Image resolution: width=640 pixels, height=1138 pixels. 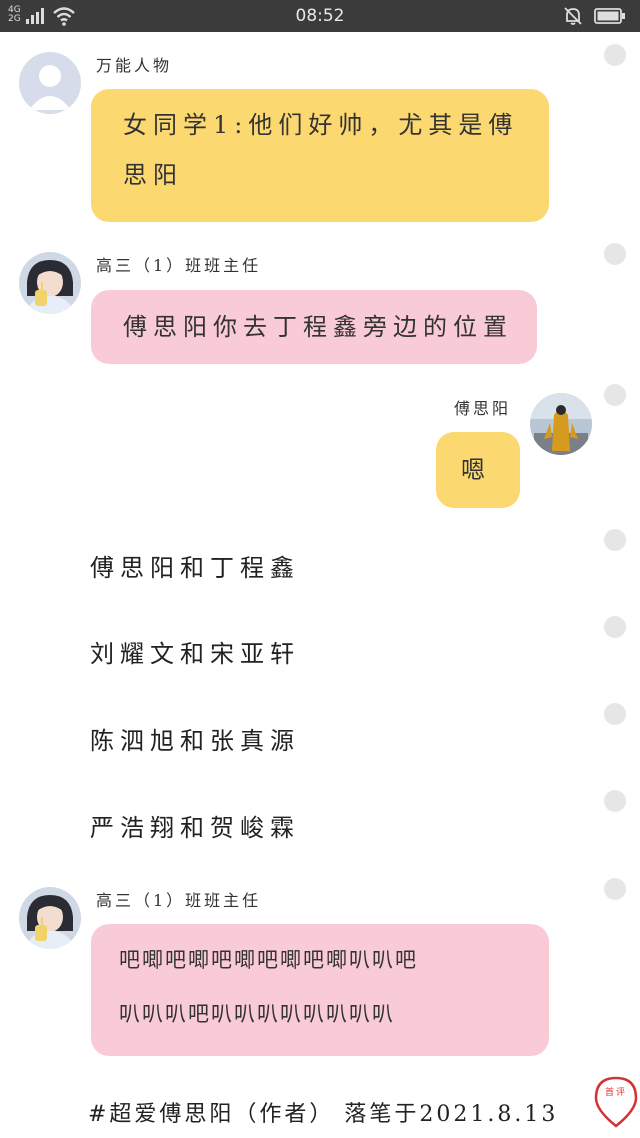 I want to click on narration-line: 严浩翔和贺峻霖, so click(x=195, y=828).